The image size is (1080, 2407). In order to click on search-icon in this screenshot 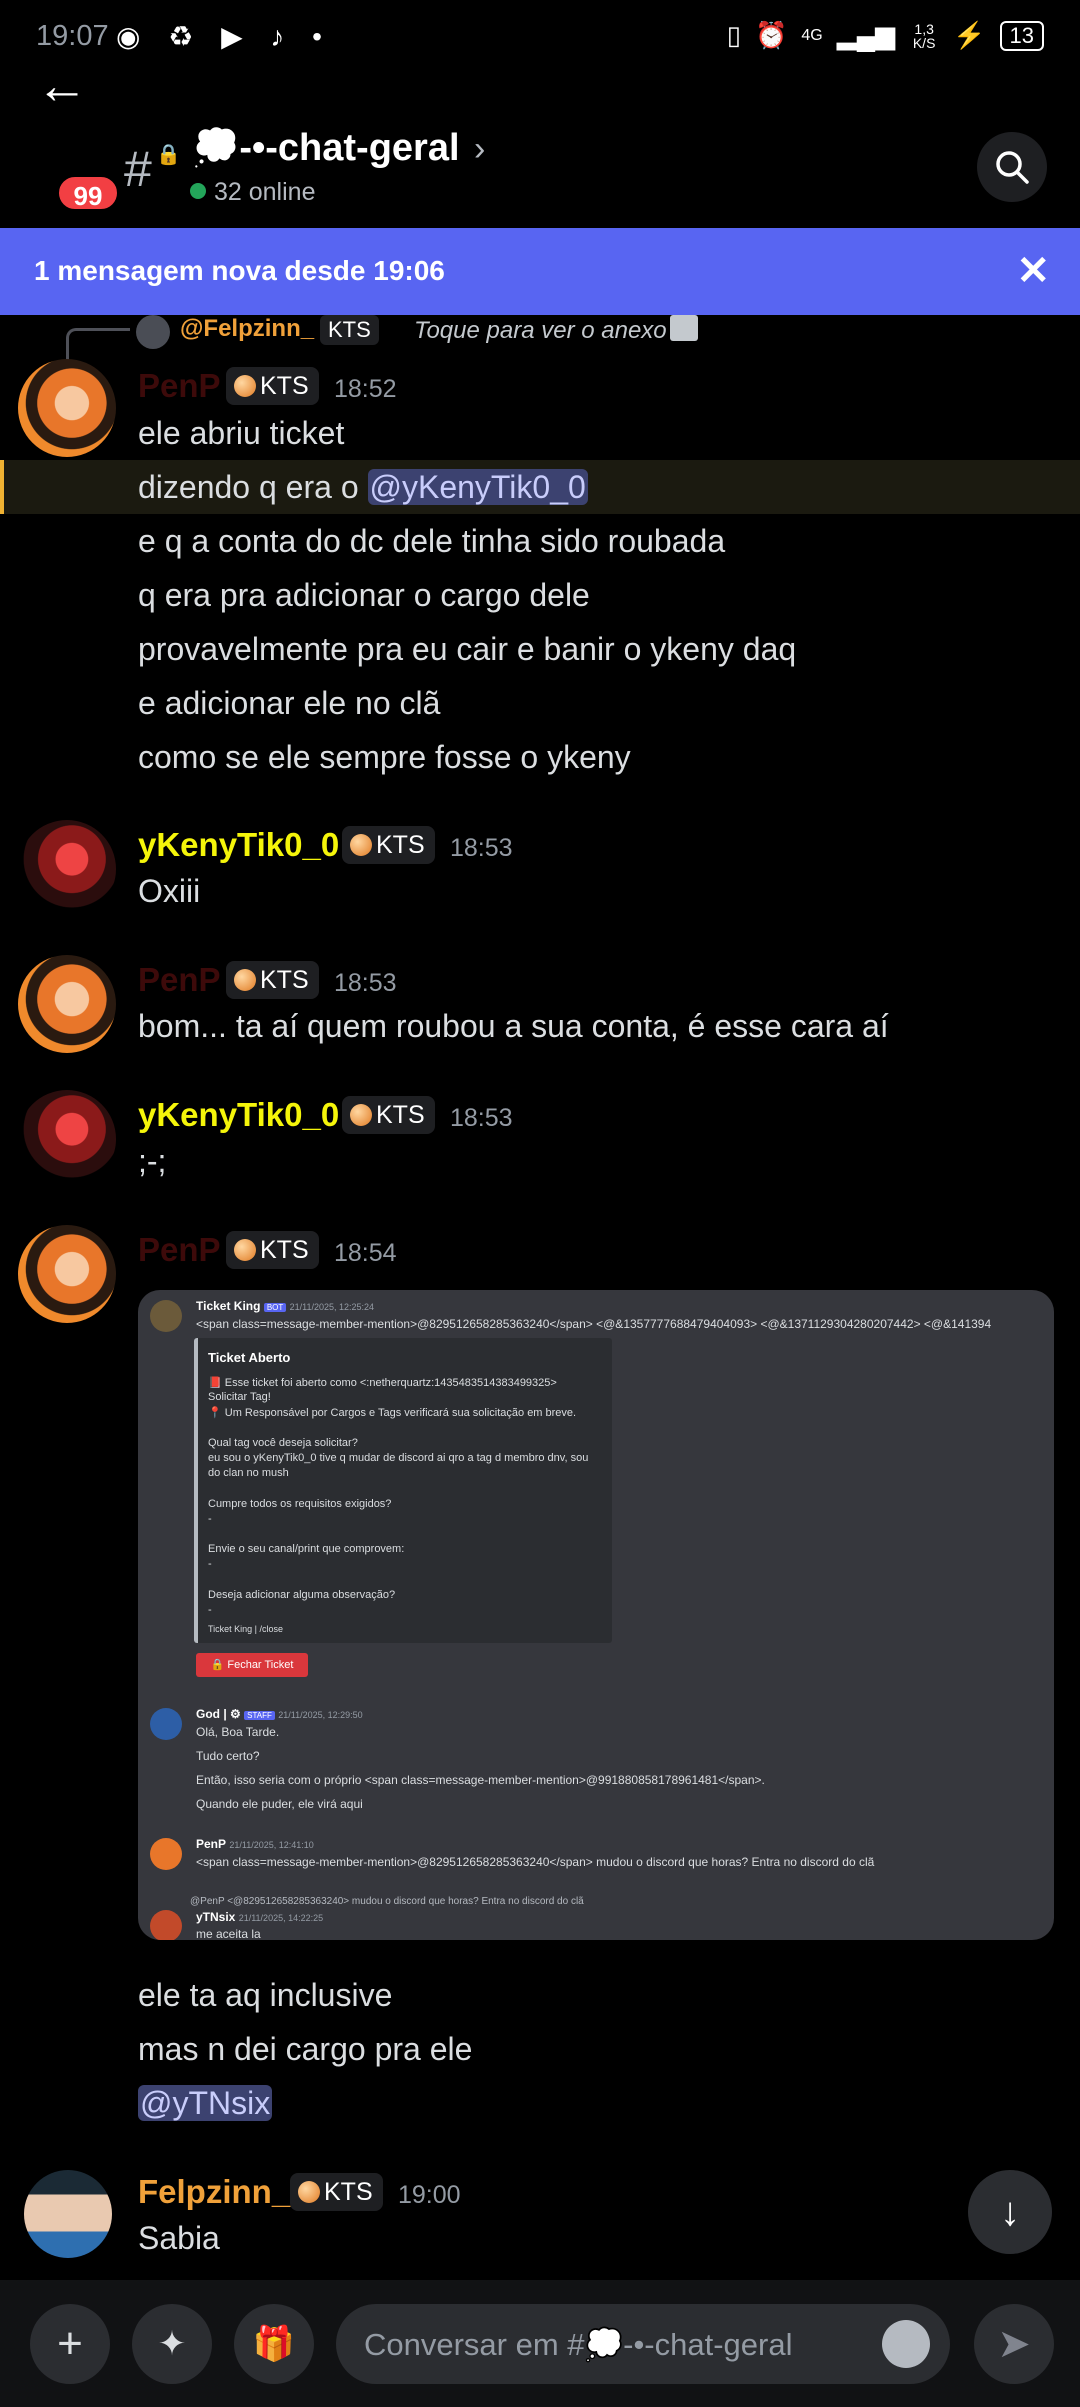, I will do `click(1012, 167)`.